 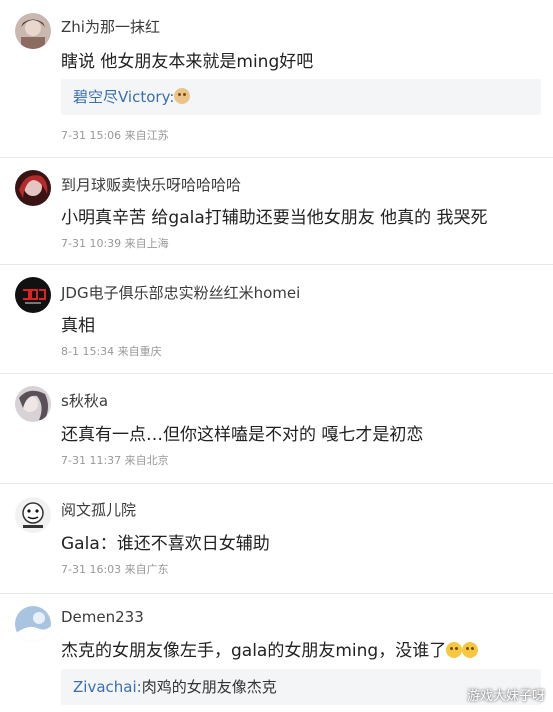 I want to click on username: 到月球贩卖快乐呀哈哈哈哈, so click(x=151, y=184).